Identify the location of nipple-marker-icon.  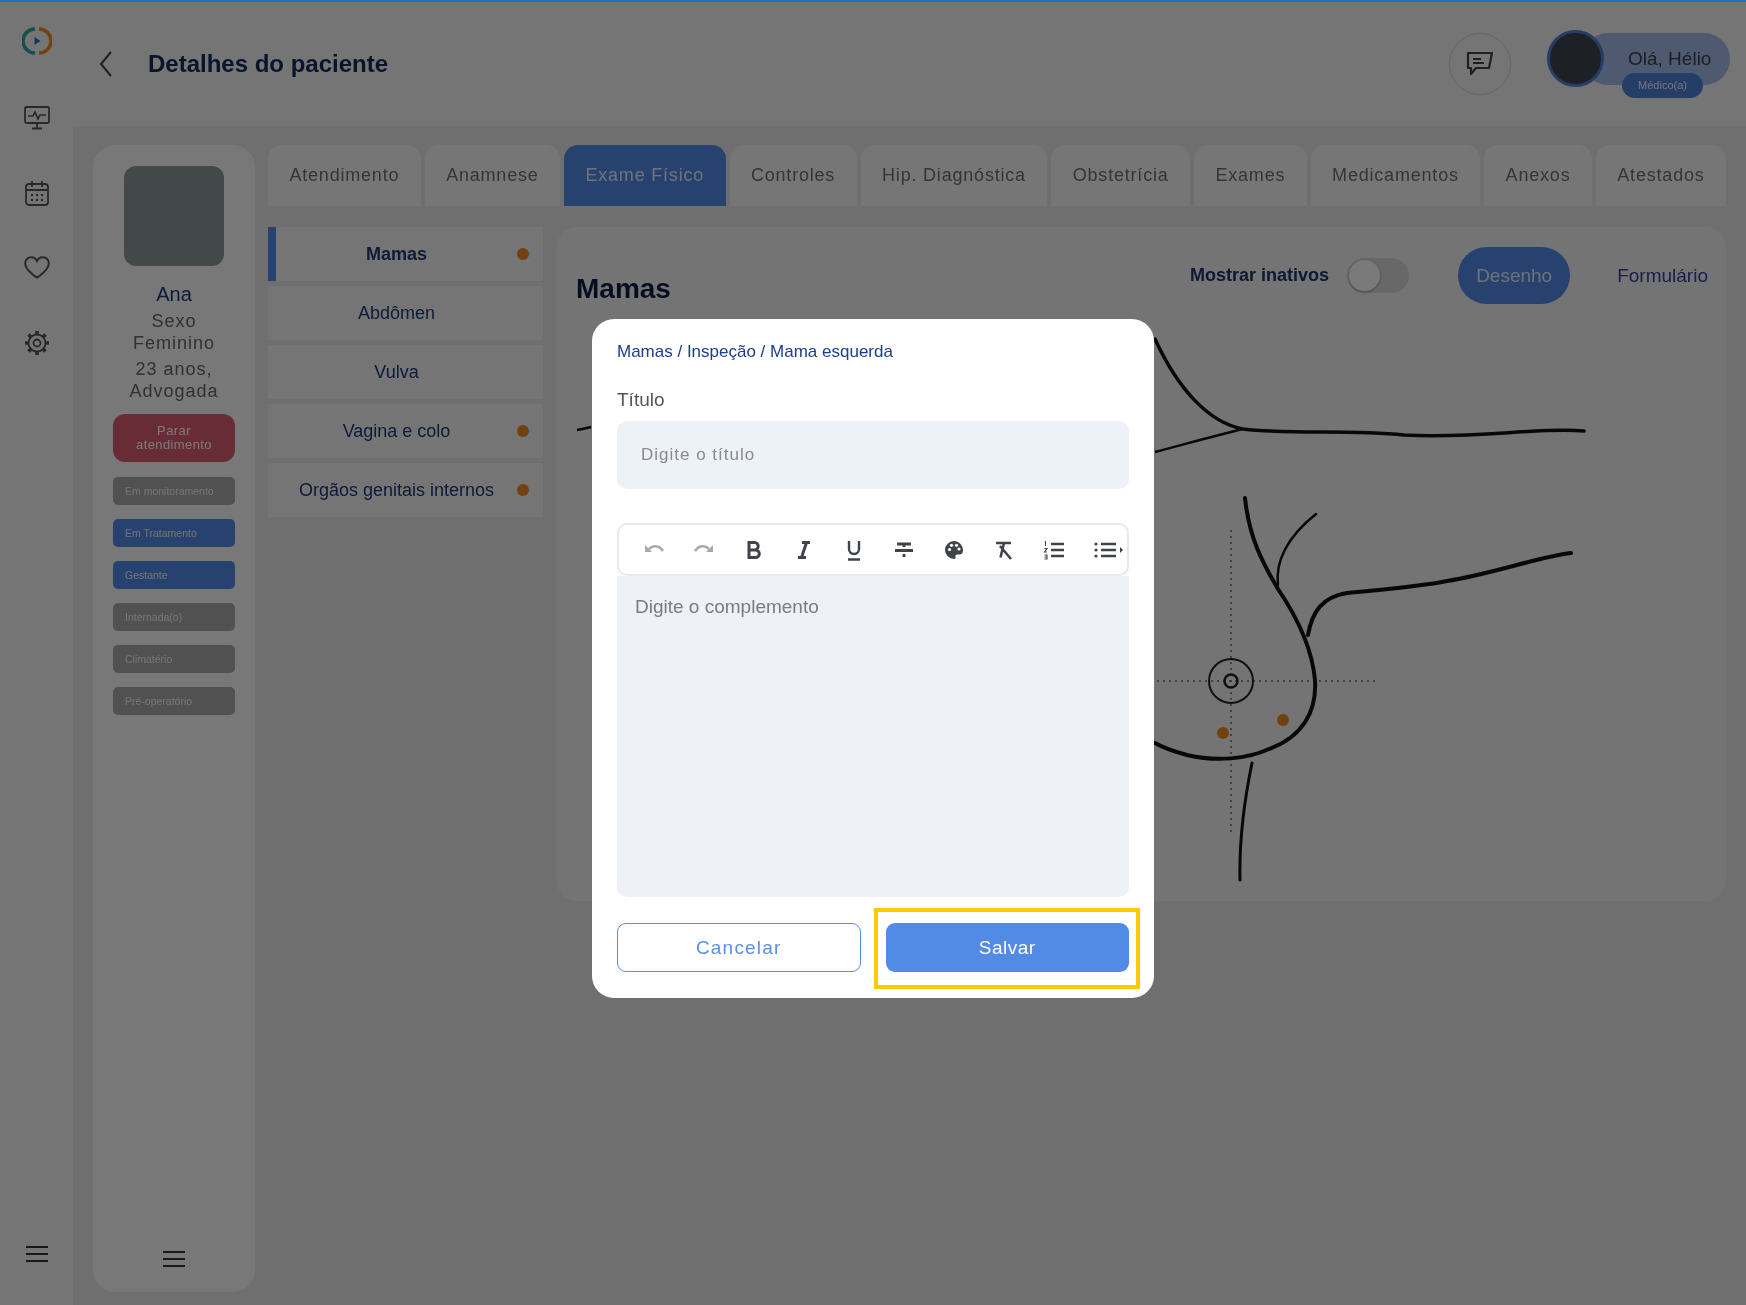
(1231, 681).